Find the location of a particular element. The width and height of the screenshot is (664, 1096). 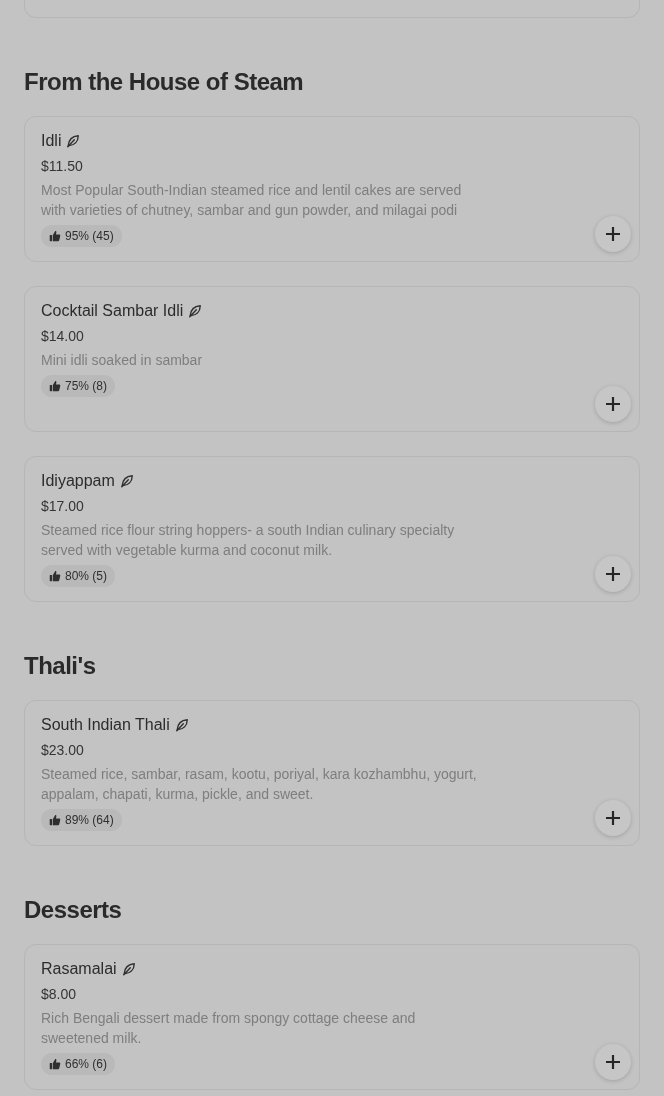

rating-text: 80% (5) is located at coordinates (86, 576).